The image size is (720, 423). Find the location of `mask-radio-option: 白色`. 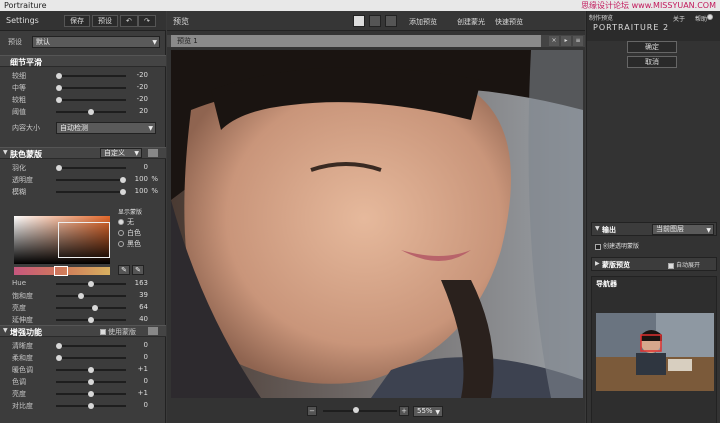

mask-radio-option: 白色 is located at coordinates (129, 233).